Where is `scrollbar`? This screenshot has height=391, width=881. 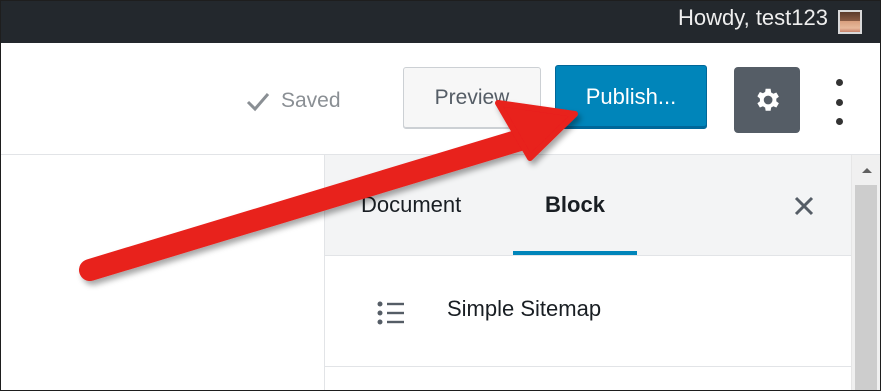
scrollbar is located at coordinates (865, 272).